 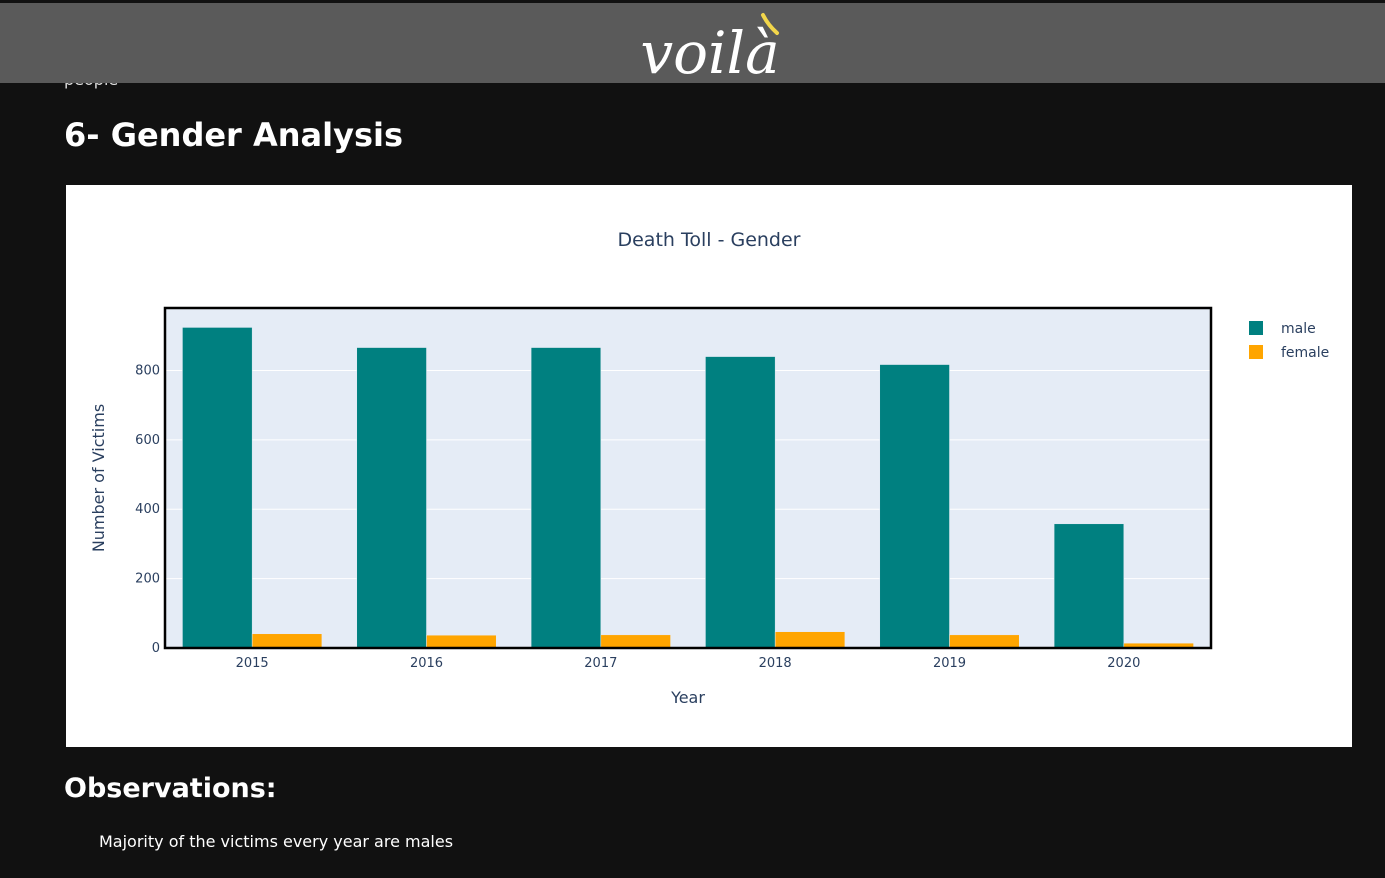 What do you see at coordinates (287, 641) in the screenshot?
I see `bar-female-2015` at bounding box center [287, 641].